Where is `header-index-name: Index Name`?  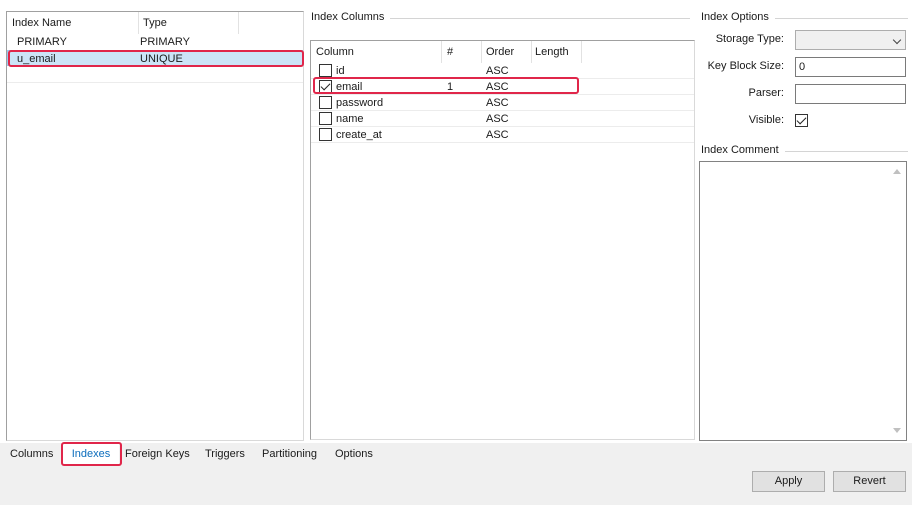 header-index-name: Index Name is located at coordinates (39, 23).